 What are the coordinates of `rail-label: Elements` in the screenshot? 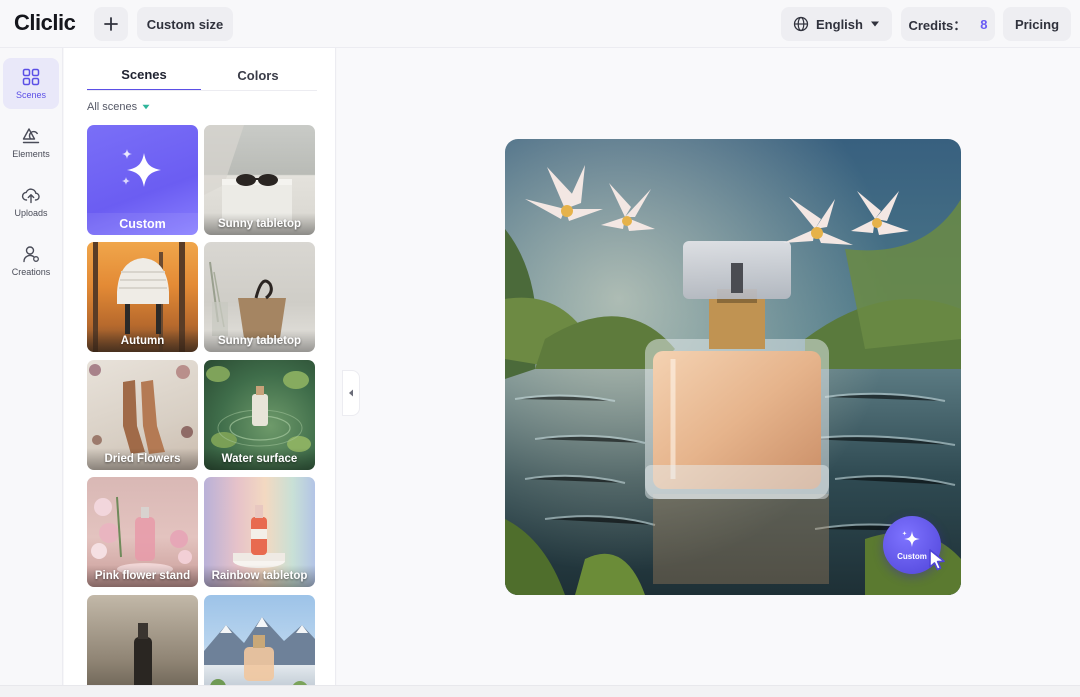 It's located at (31, 154).